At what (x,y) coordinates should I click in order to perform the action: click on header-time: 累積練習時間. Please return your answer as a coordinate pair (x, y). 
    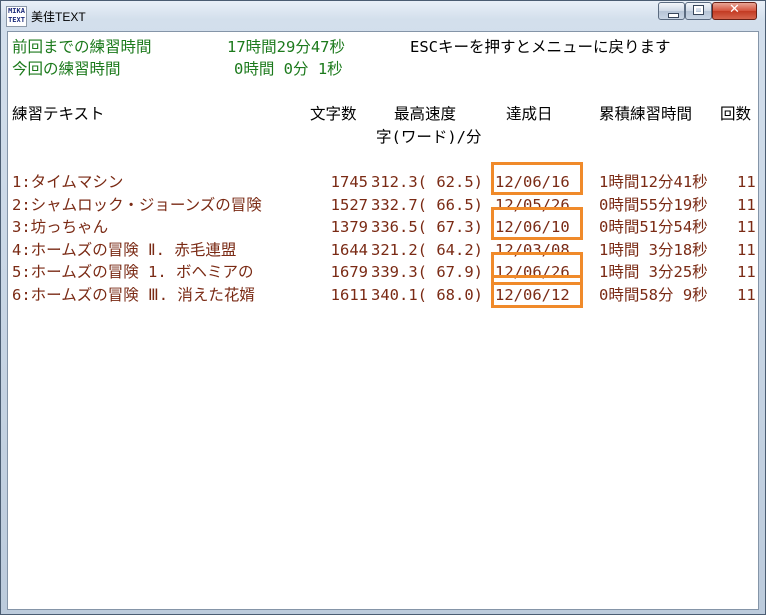
    Looking at the image, I should click on (646, 114).